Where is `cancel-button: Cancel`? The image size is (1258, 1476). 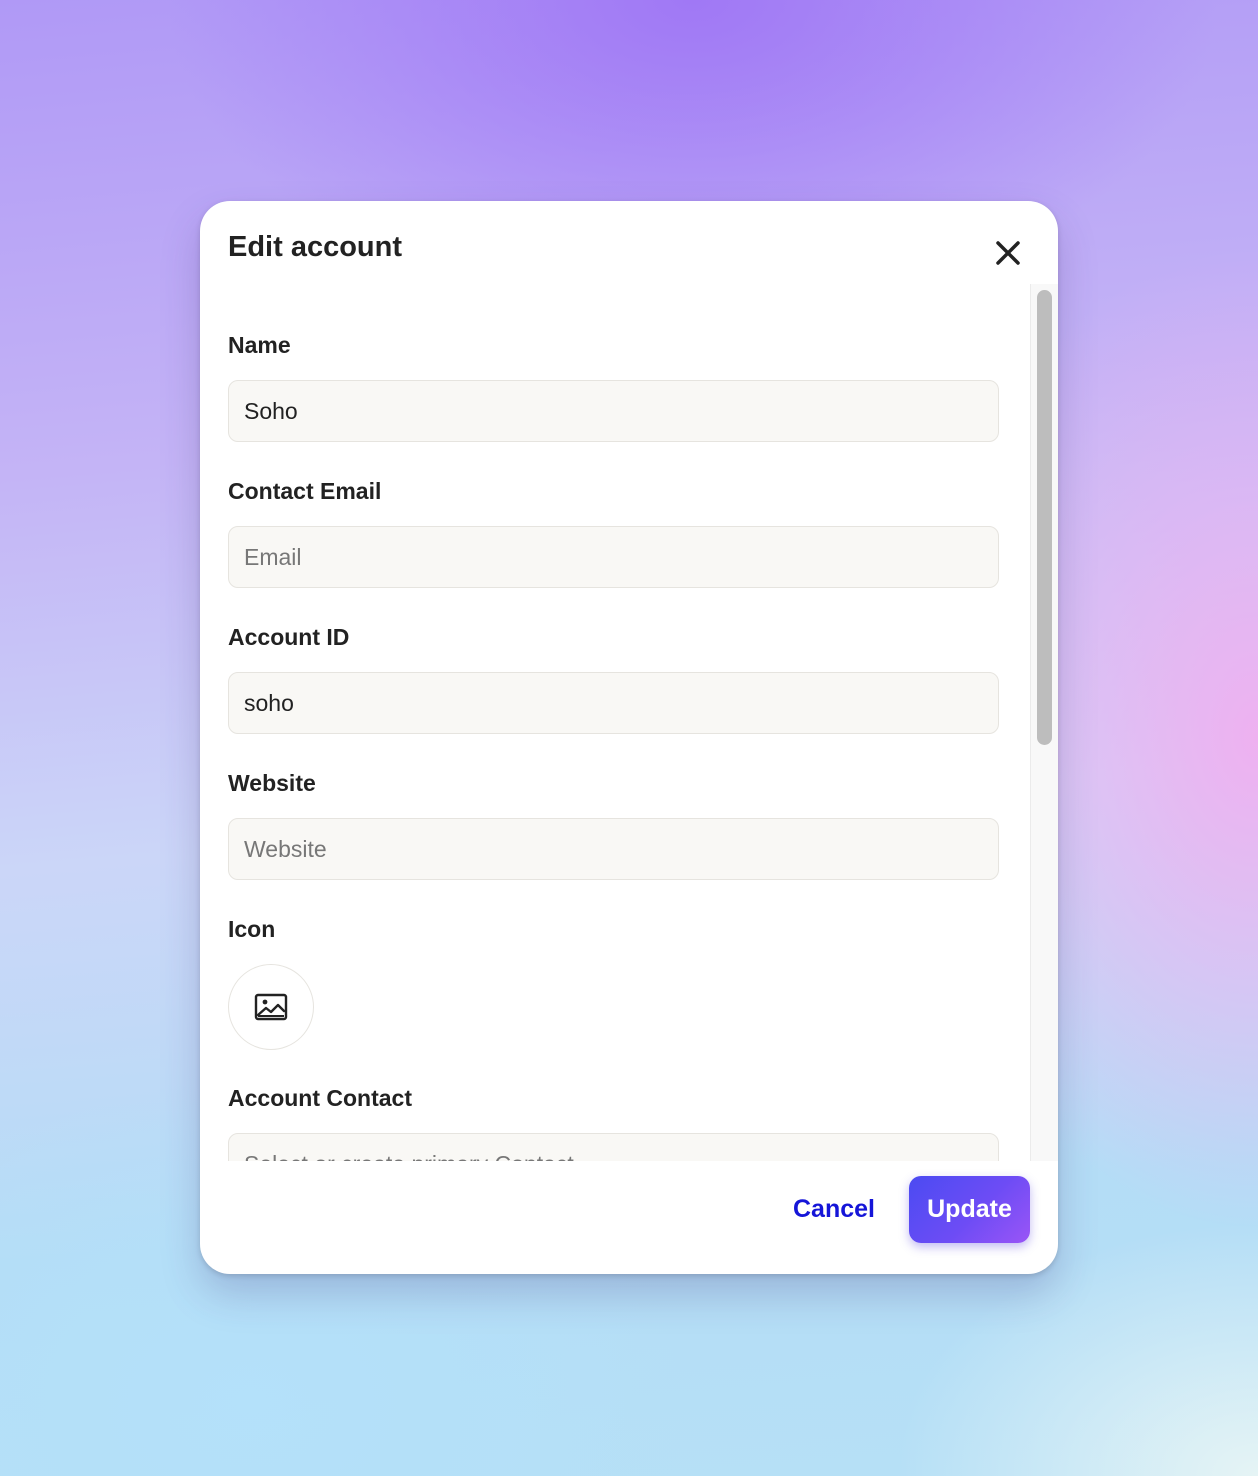 cancel-button: Cancel is located at coordinates (834, 1209).